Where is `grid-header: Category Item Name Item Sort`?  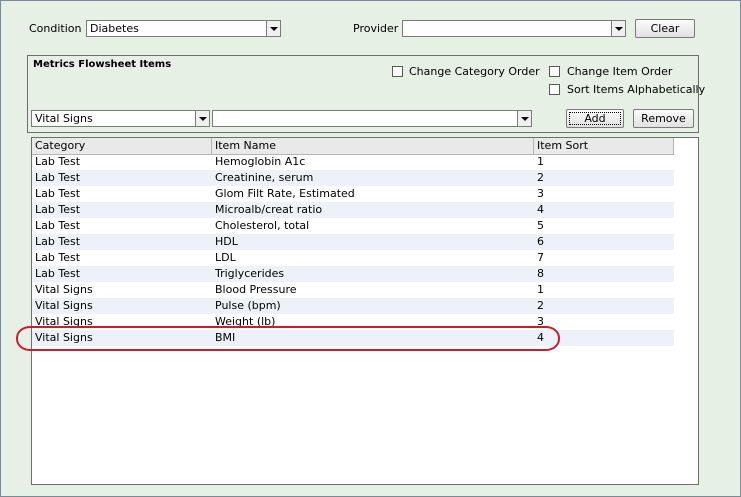 grid-header: Category Item Name Item Sort is located at coordinates (353, 146).